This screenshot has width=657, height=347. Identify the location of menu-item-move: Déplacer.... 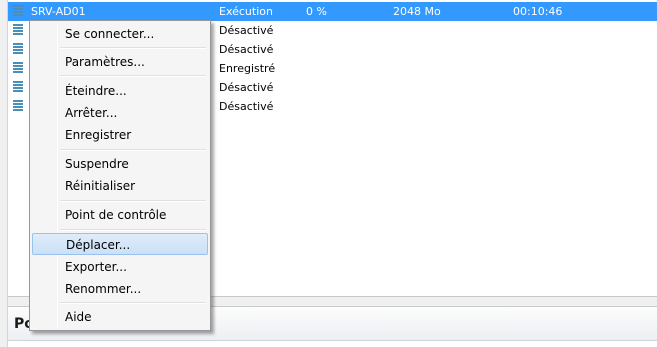
(120, 244).